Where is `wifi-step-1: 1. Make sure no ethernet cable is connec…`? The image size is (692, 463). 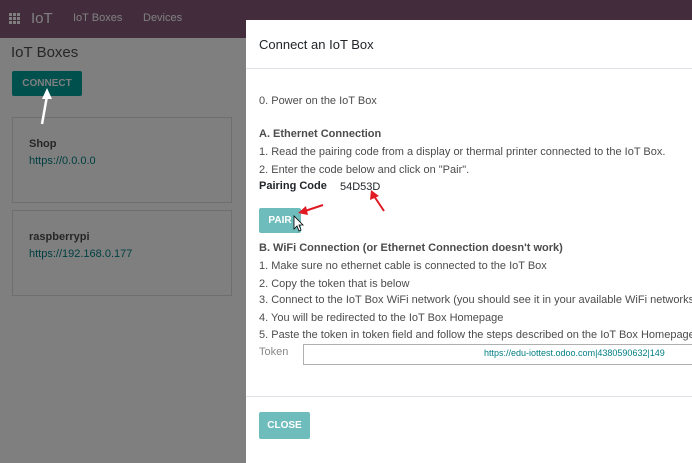
wifi-step-1: 1. Make sure no ethernet cable is connec… is located at coordinates (403, 266).